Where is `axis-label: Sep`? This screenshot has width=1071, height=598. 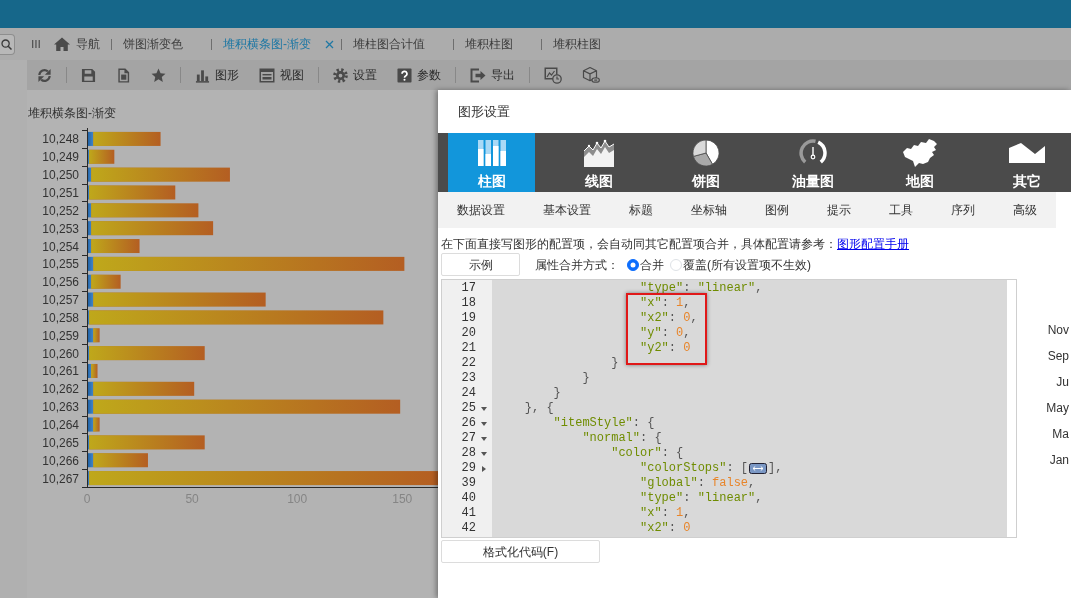 axis-label: Sep is located at coordinates (1058, 356).